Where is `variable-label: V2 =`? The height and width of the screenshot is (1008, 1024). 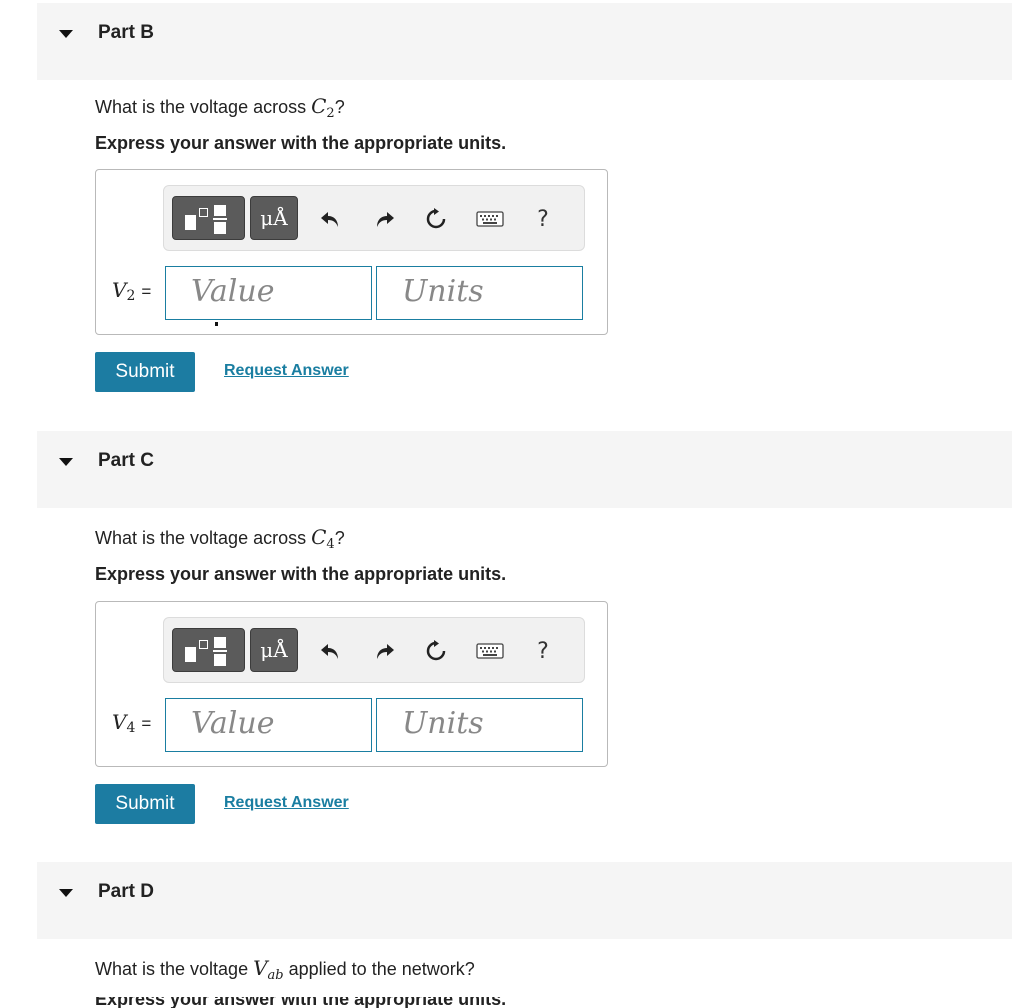
variable-label: V2 = is located at coordinates (132, 291).